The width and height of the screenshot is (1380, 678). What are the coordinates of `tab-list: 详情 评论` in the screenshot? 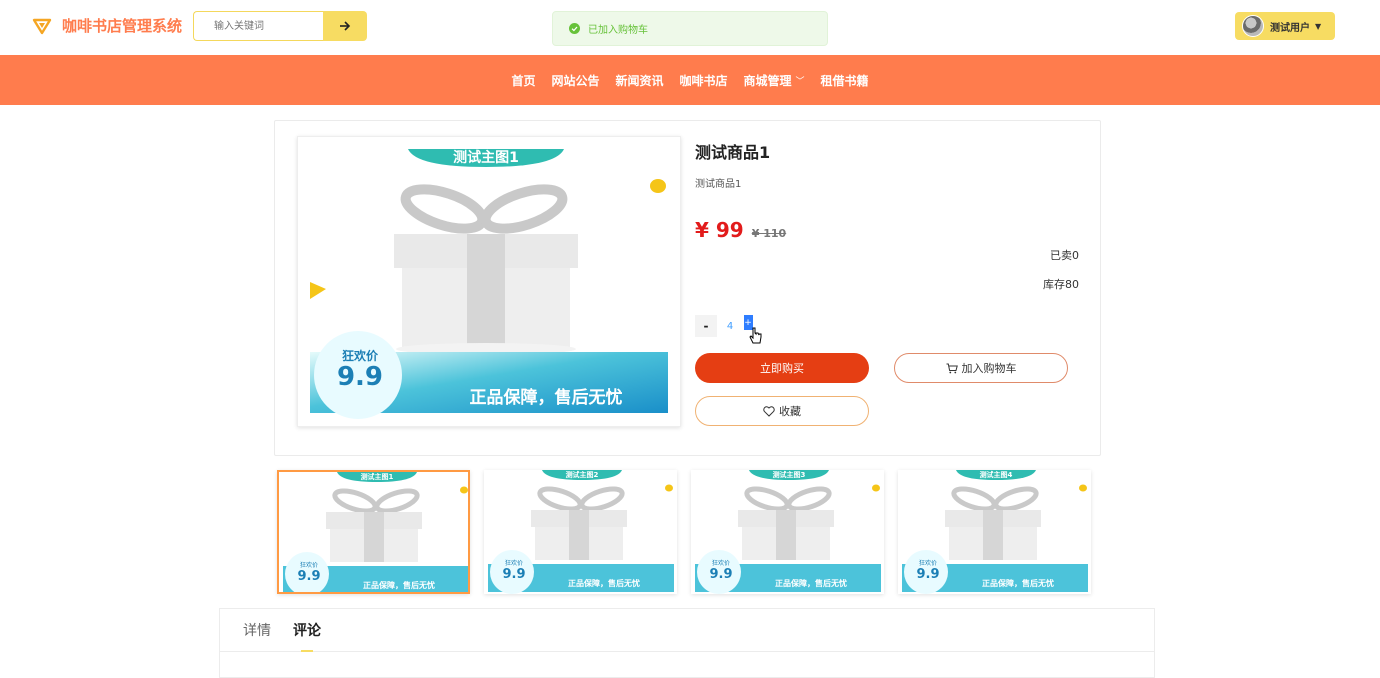 It's located at (687, 630).